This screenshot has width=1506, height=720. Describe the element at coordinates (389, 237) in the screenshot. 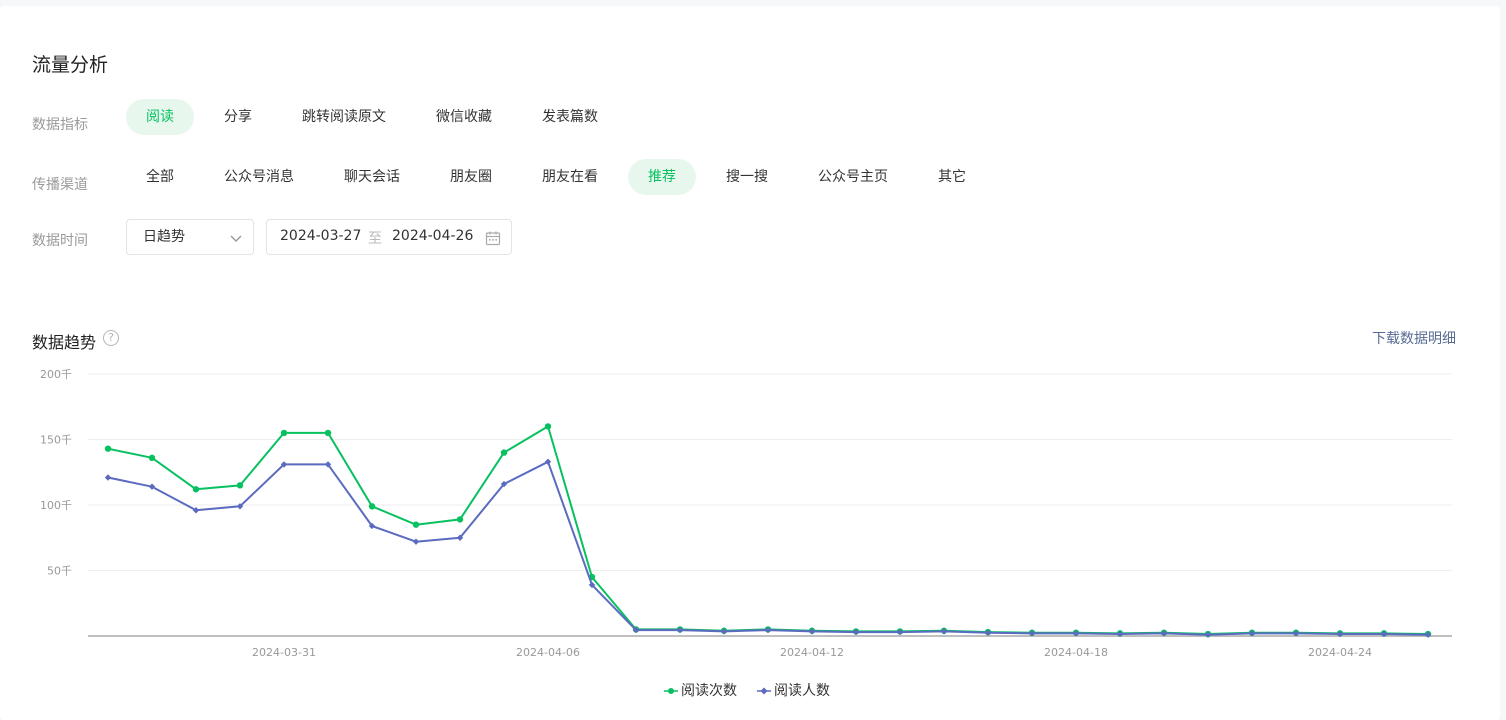

I see `date-range-picker: 2024-03-27 至 2024-04-26` at that location.